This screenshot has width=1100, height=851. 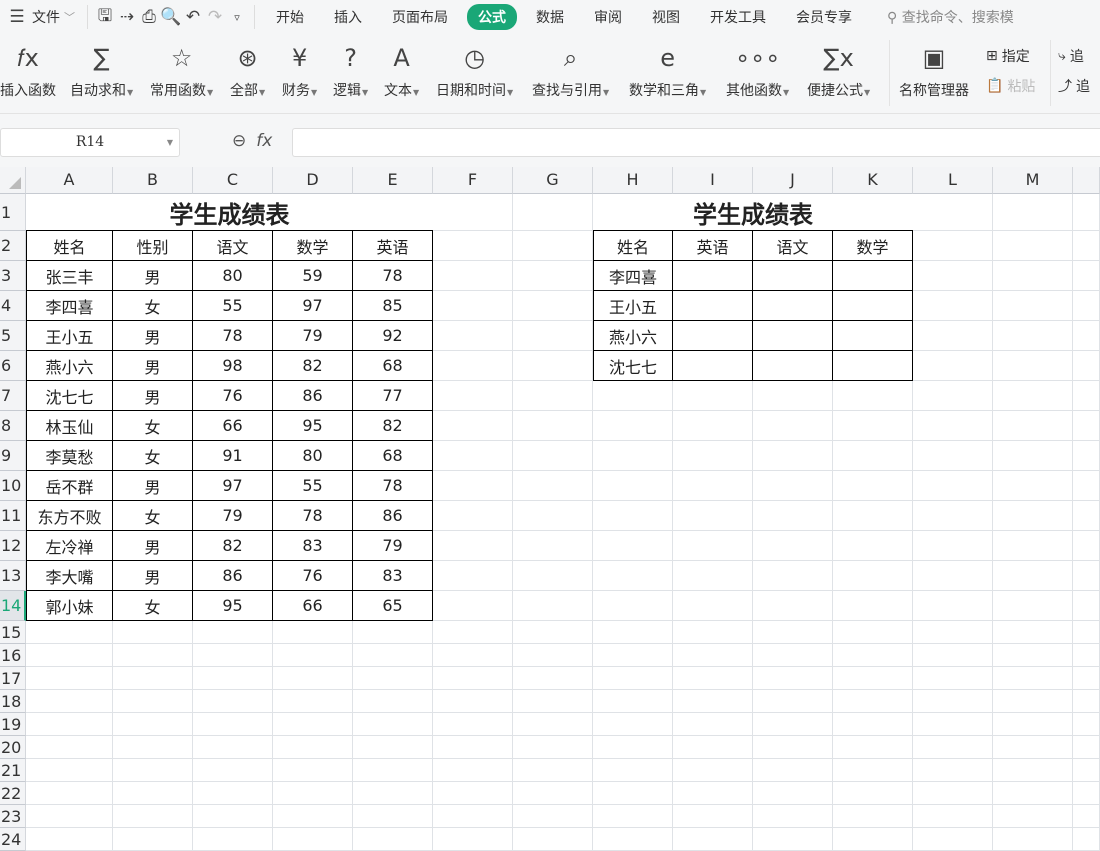 I want to click on table1-cell: 郭小妹, so click(x=69, y=606).